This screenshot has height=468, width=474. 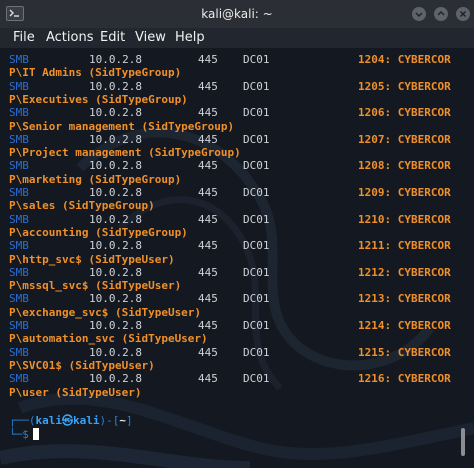 What do you see at coordinates (441, 14) in the screenshot?
I see `maximize-icon` at bounding box center [441, 14].